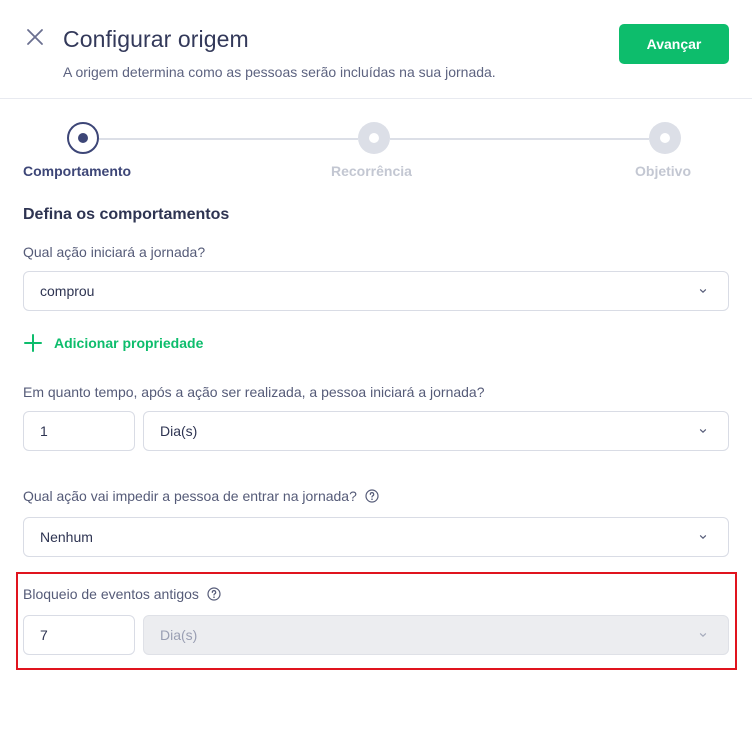 The height and width of the screenshot is (747, 752). What do you see at coordinates (436, 635) in the screenshot?
I see `old-events-unit-select: Dia(s)` at bounding box center [436, 635].